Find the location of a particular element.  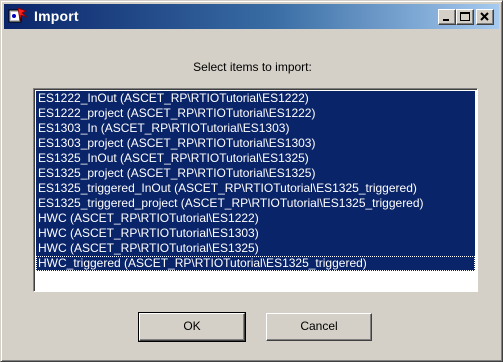

minimize-button is located at coordinates (447, 17).